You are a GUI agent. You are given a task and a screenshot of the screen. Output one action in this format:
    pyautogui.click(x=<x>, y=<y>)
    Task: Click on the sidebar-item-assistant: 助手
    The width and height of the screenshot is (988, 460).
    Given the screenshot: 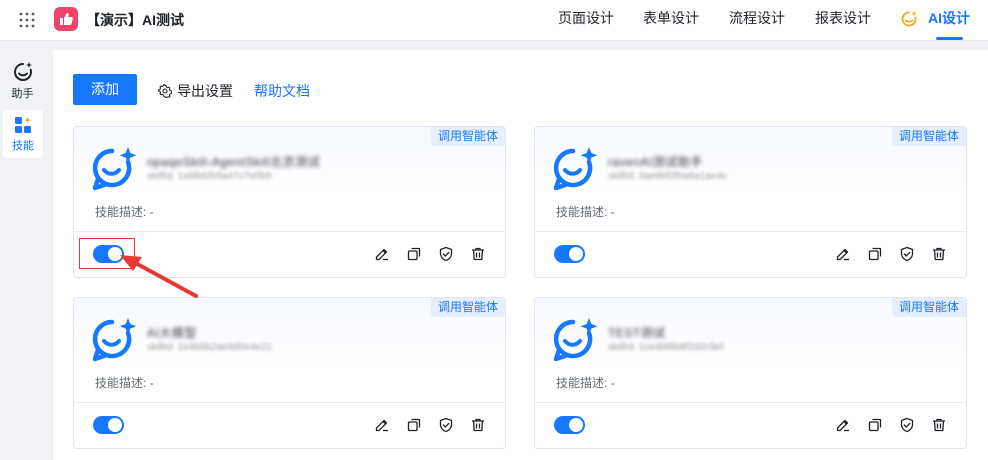 What is the action you would take?
    pyautogui.click(x=22, y=80)
    